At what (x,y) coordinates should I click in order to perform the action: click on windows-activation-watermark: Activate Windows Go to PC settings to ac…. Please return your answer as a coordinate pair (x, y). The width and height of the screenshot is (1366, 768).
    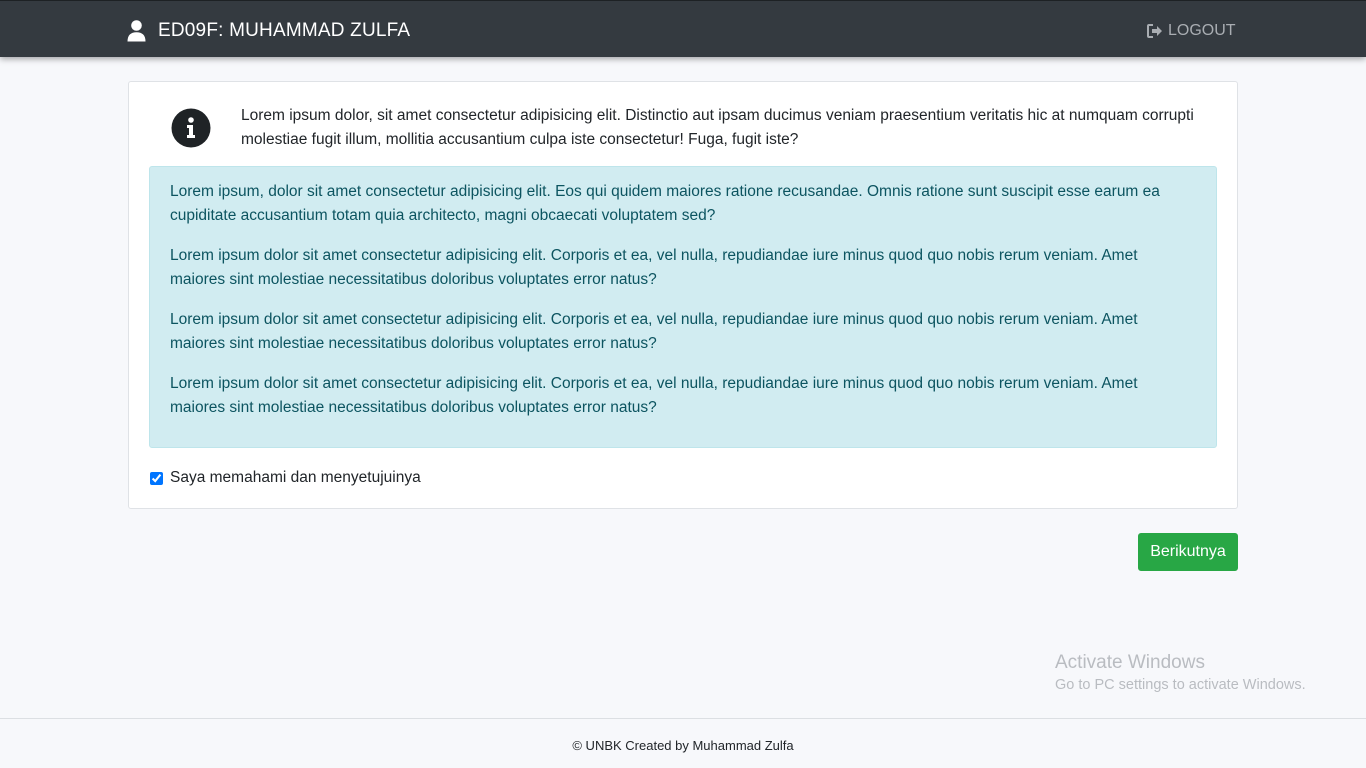
    Looking at the image, I should click on (1180, 673).